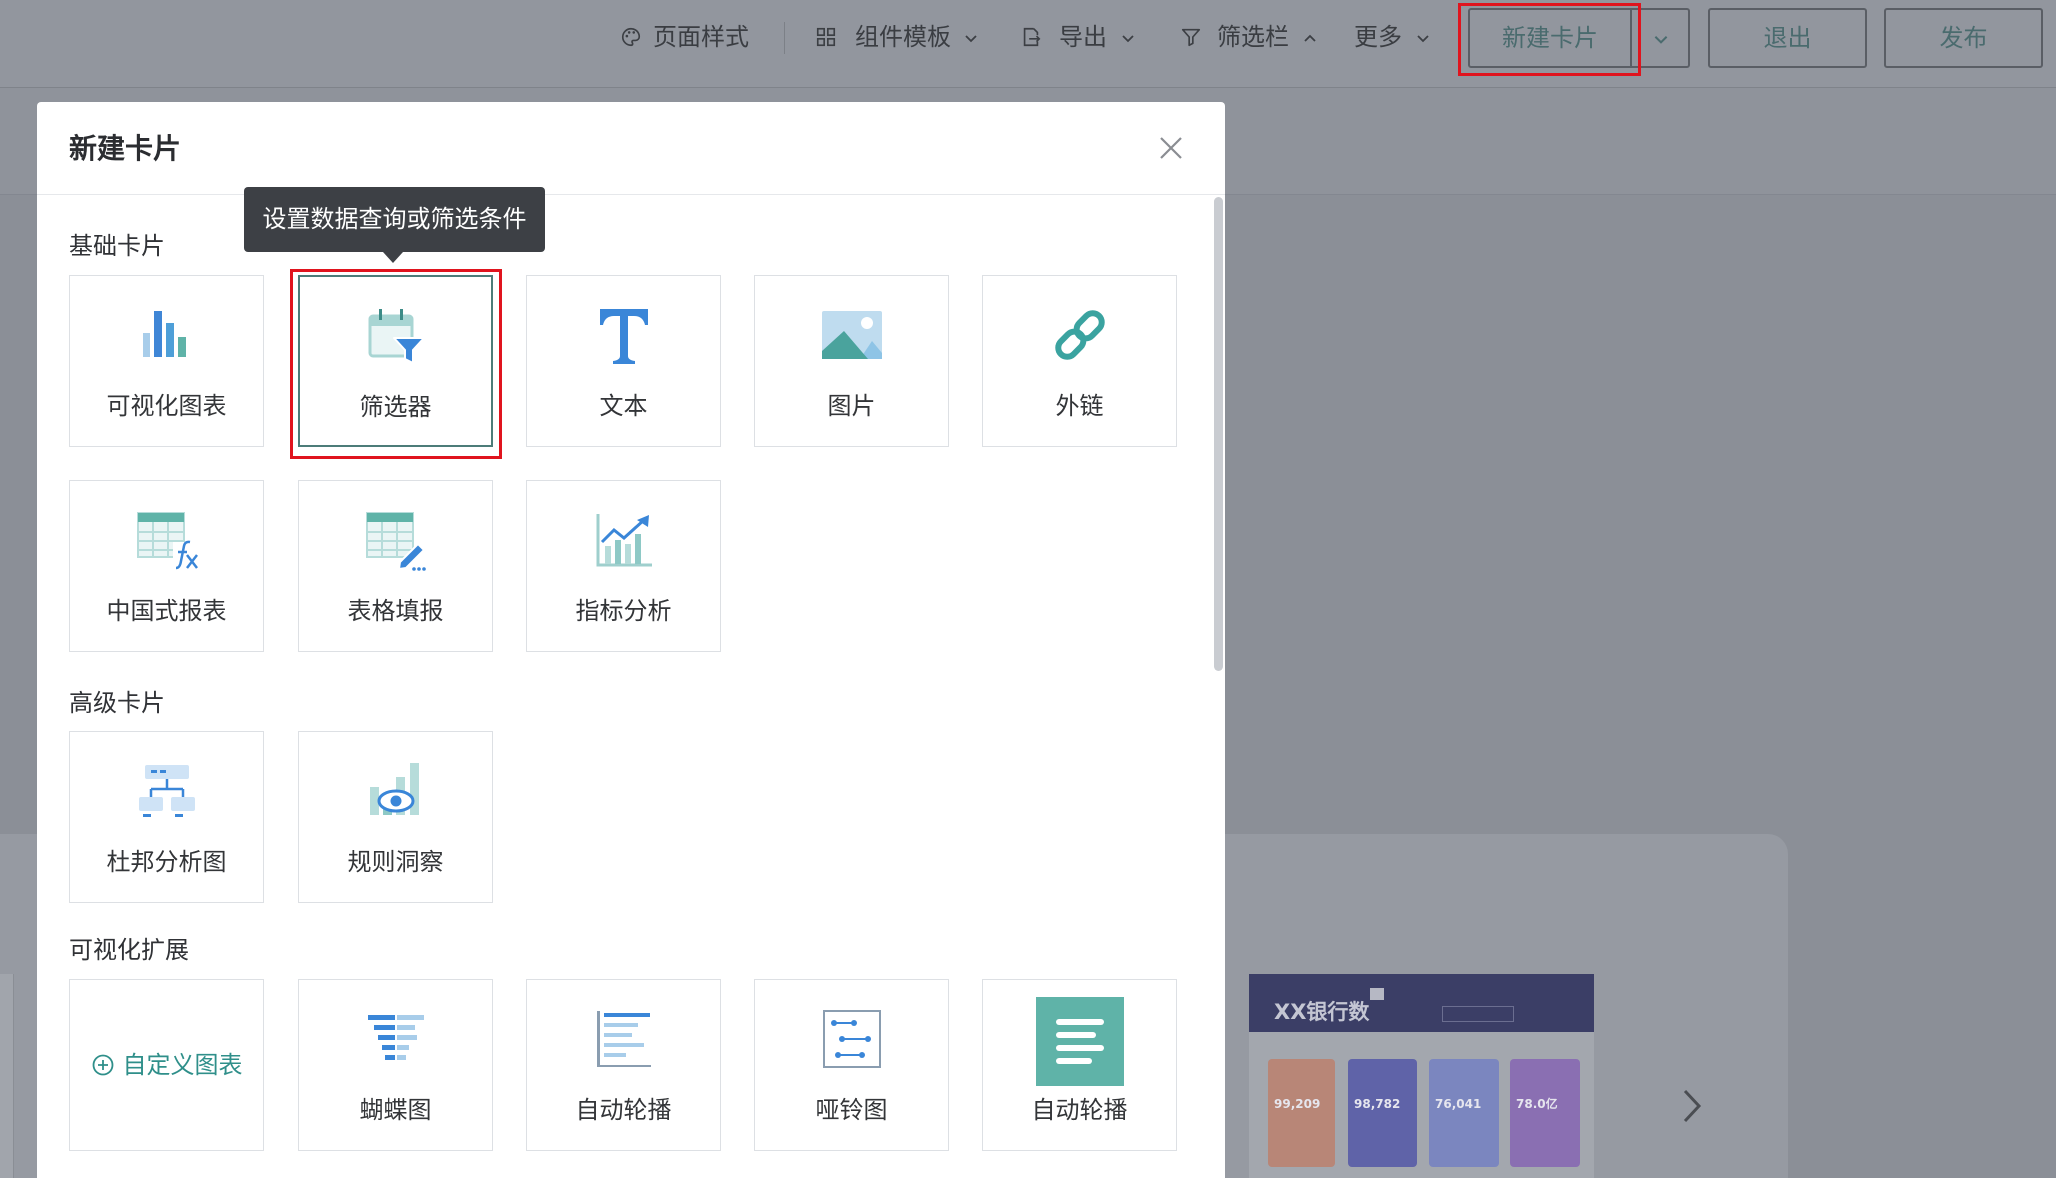 This screenshot has height=1178, width=2056. I want to click on custom-chart-label-group: 自定义图表, so click(166, 1065).